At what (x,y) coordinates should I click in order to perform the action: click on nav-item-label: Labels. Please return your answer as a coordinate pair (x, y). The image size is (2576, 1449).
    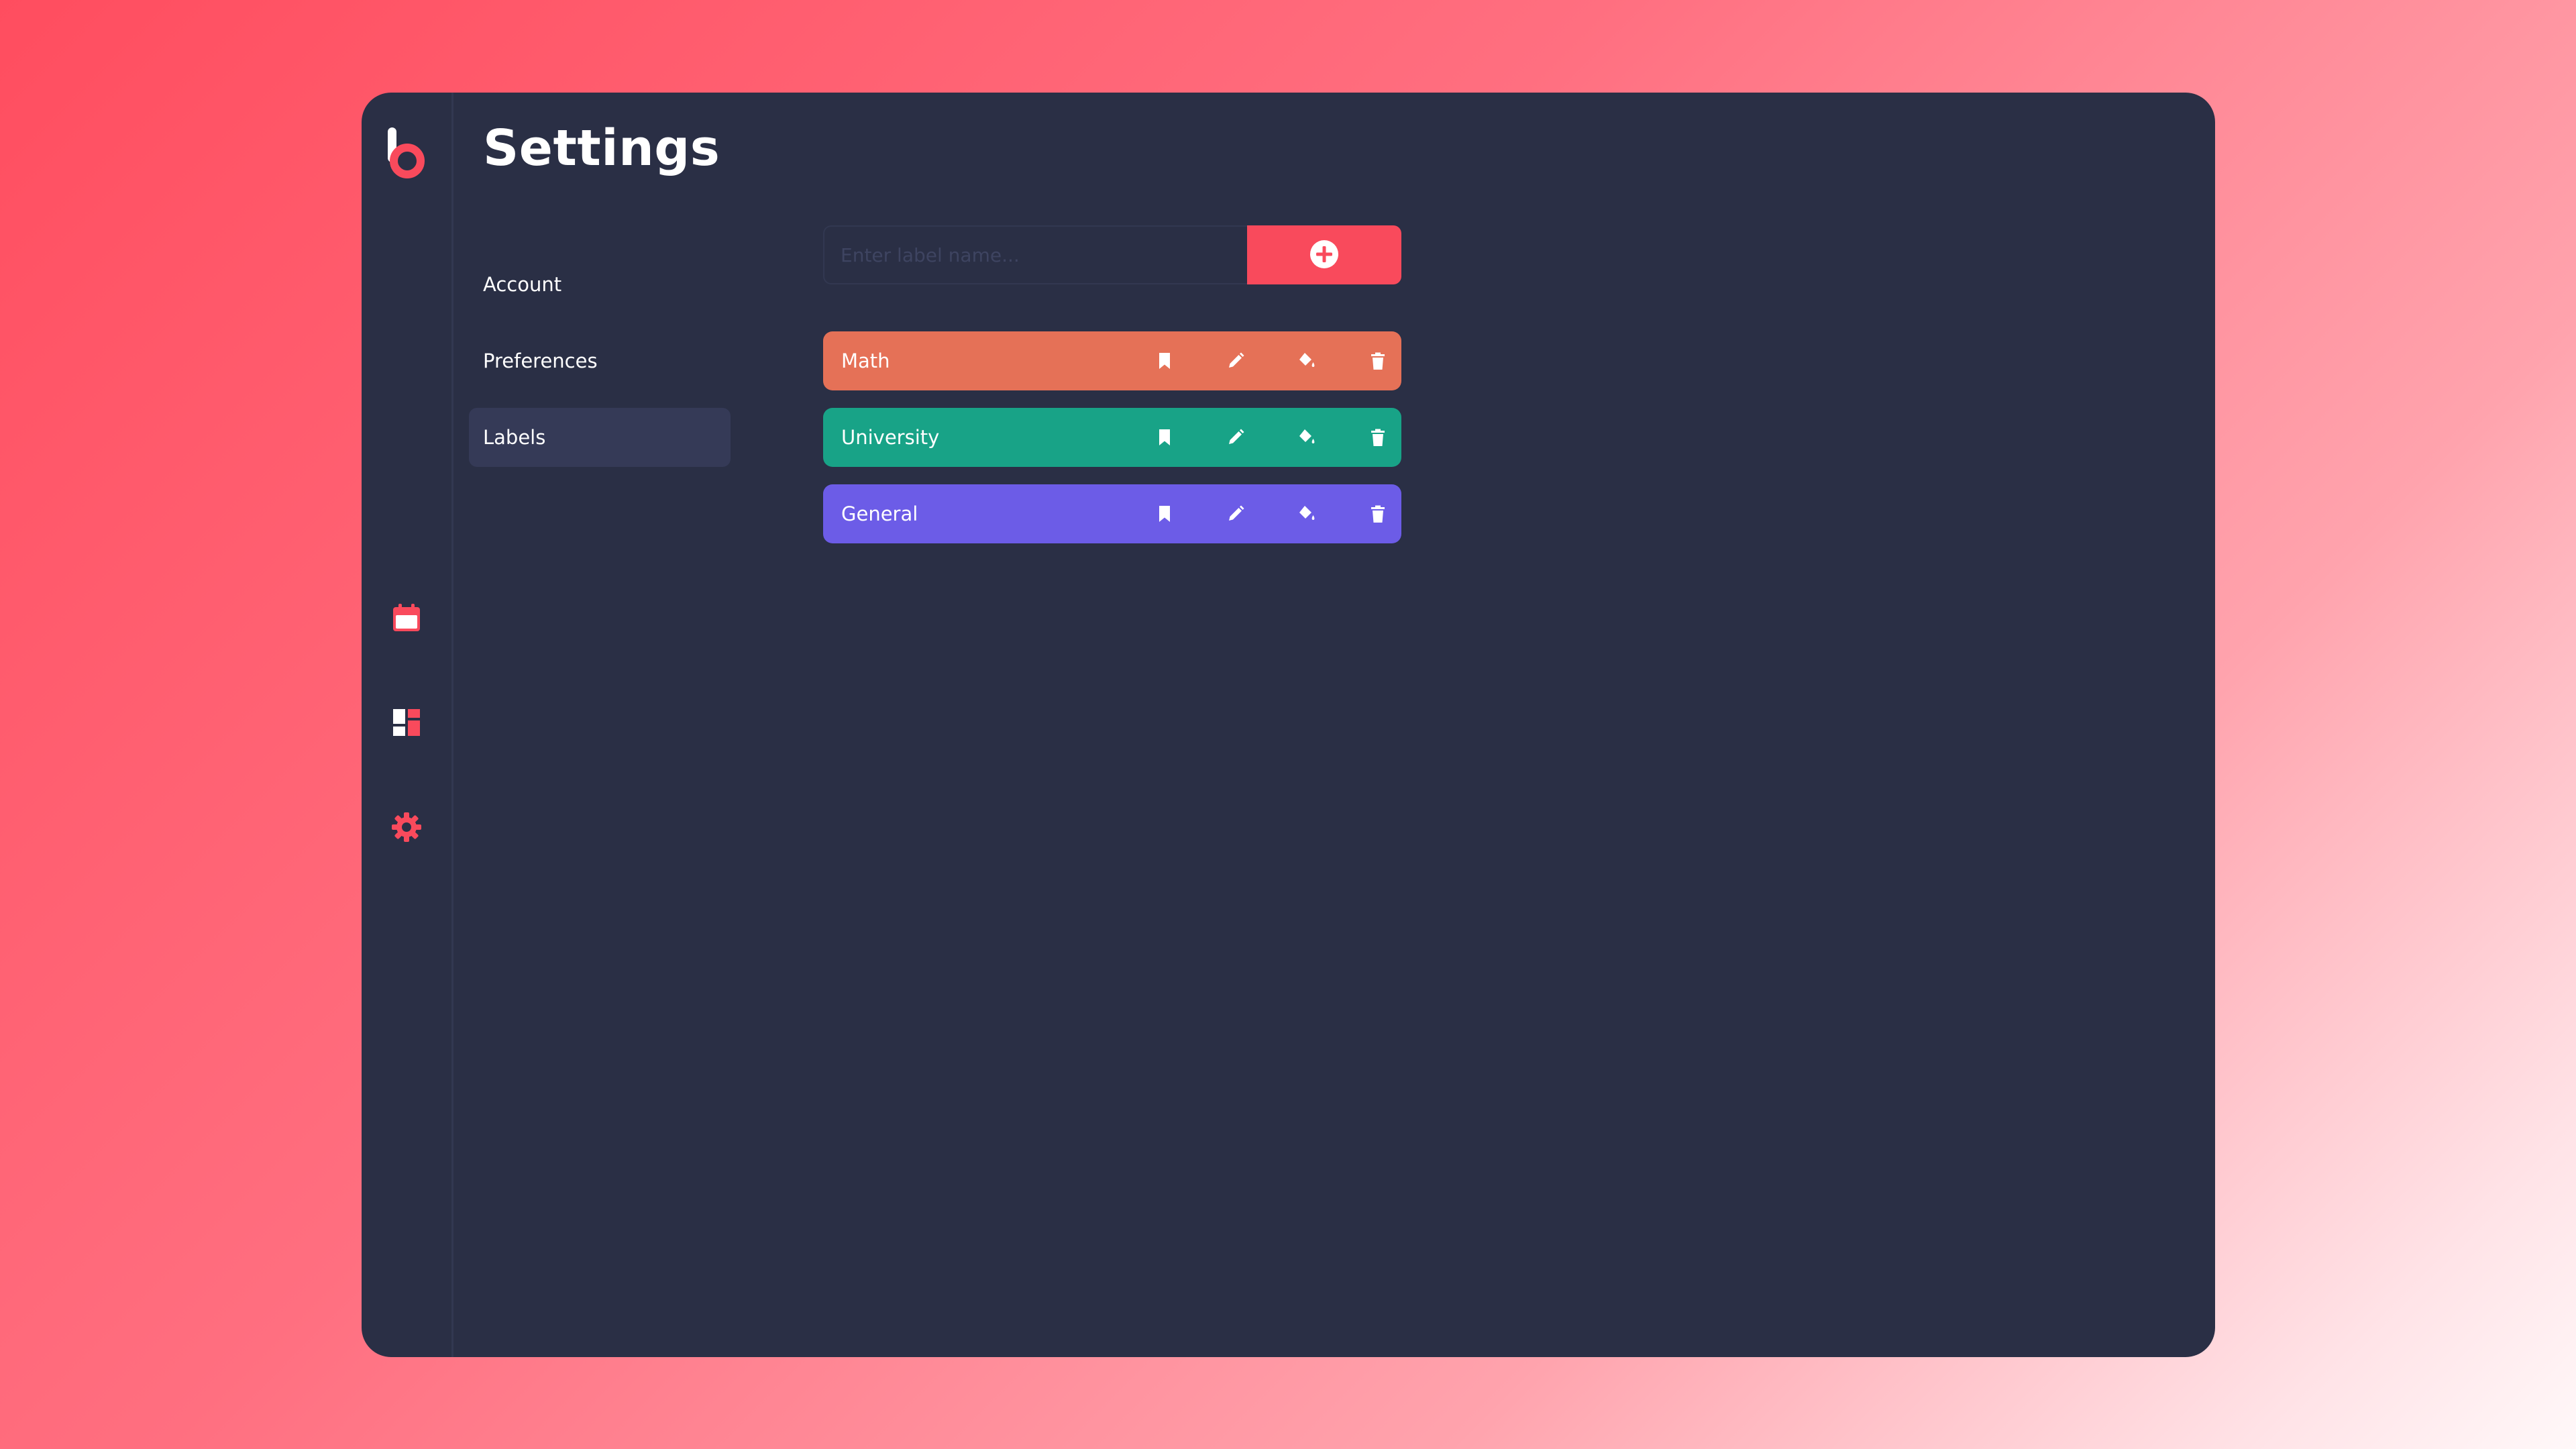
    Looking at the image, I should click on (514, 437).